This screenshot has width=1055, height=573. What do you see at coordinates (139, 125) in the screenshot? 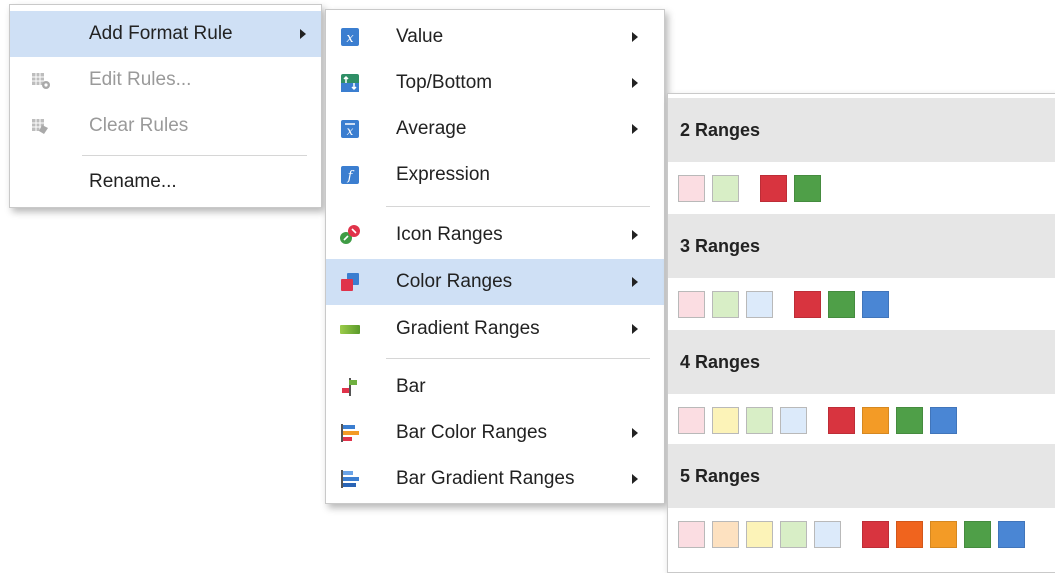
I see `menu-item-label: Clear Rules` at bounding box center [139, 125].